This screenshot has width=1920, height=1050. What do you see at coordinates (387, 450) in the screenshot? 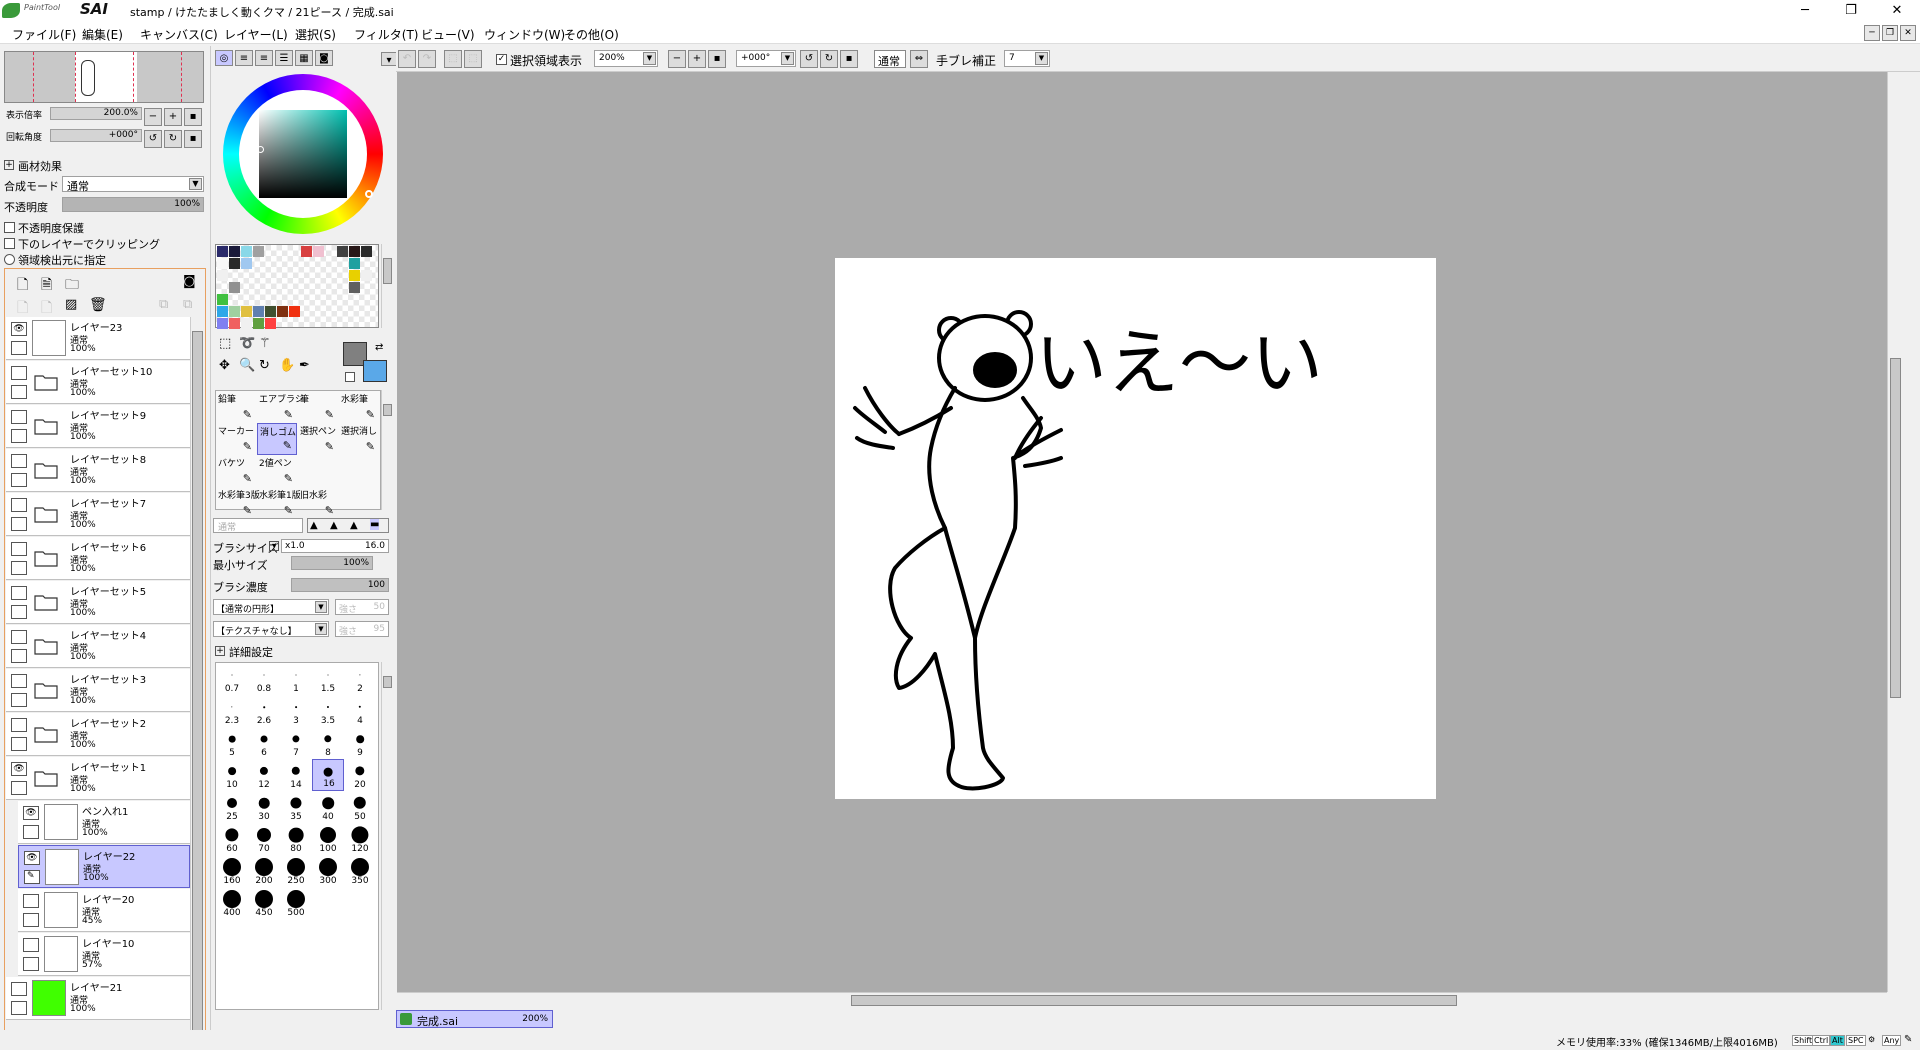
I see `tool-scrollbar` at bounding box center [387, 450].